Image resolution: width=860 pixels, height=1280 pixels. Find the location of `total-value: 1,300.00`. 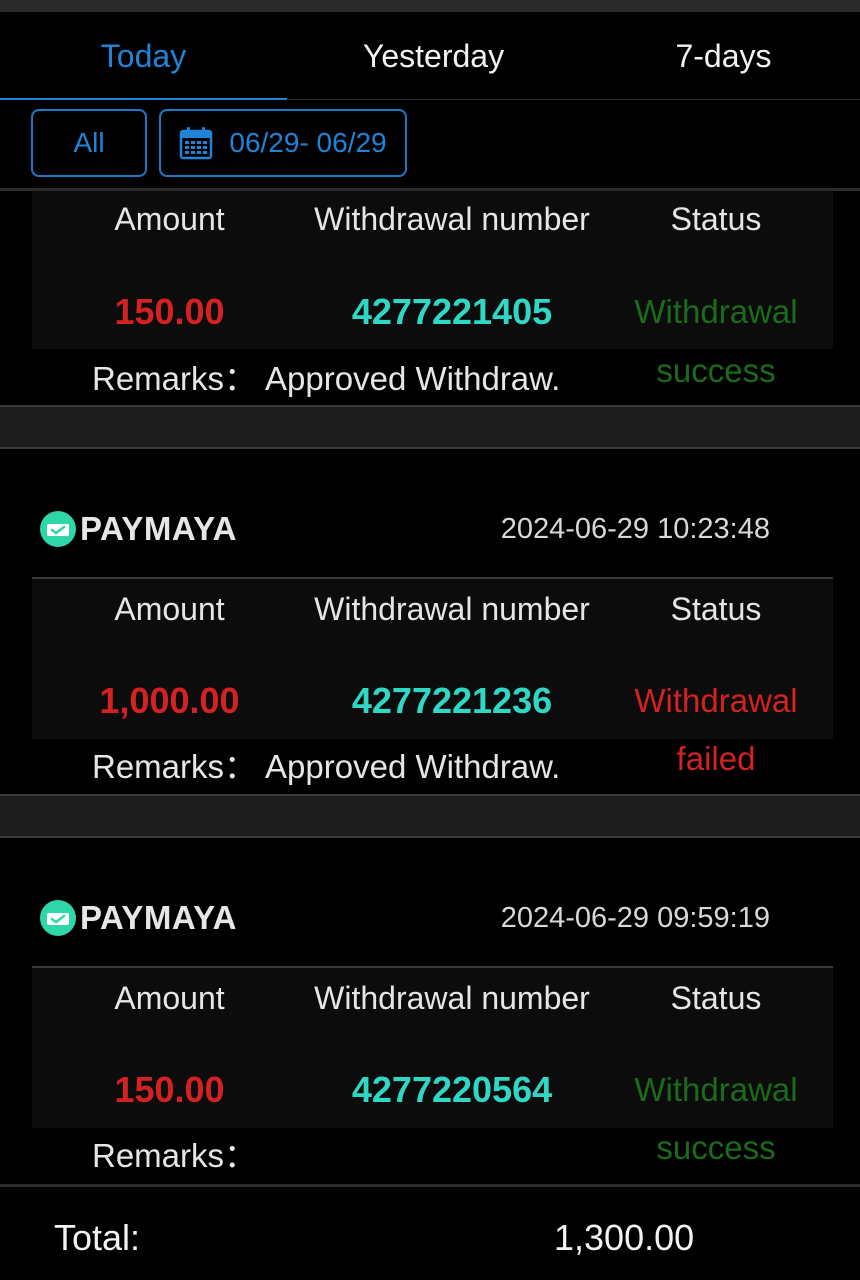

total-value: 1,300.00 is located at coordinates (624, 1237).